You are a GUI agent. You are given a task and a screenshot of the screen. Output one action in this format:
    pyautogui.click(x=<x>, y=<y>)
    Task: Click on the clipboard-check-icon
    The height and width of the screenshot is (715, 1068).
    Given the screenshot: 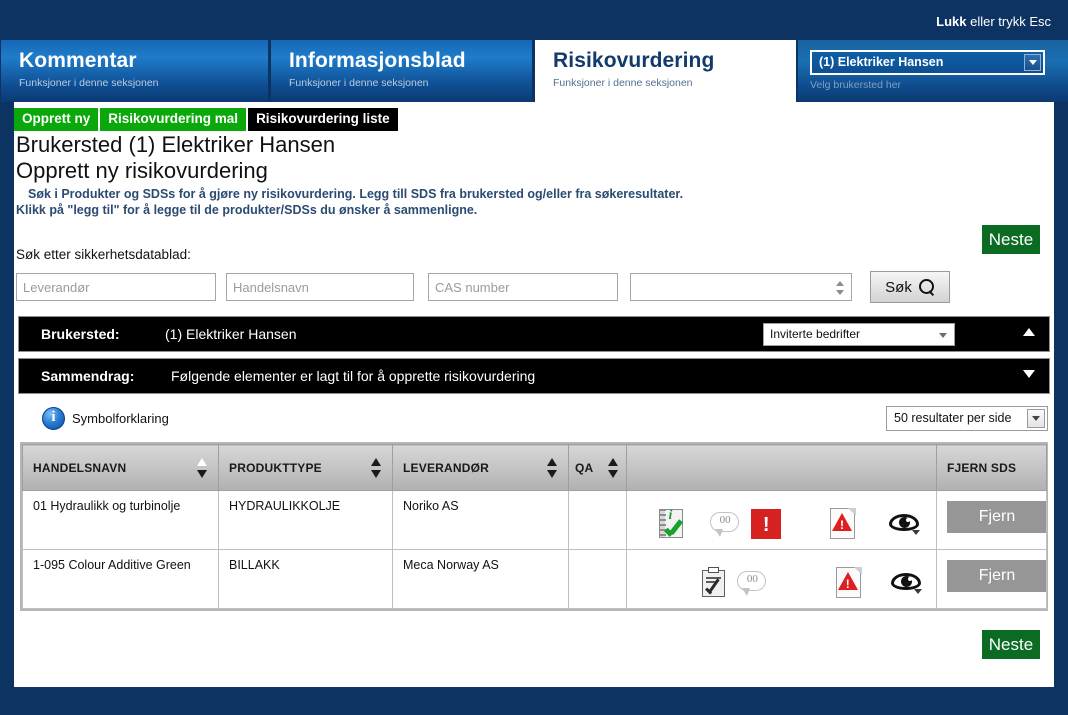 What is the action you would take?
    pyautogui.click(x=714, y=583)
    